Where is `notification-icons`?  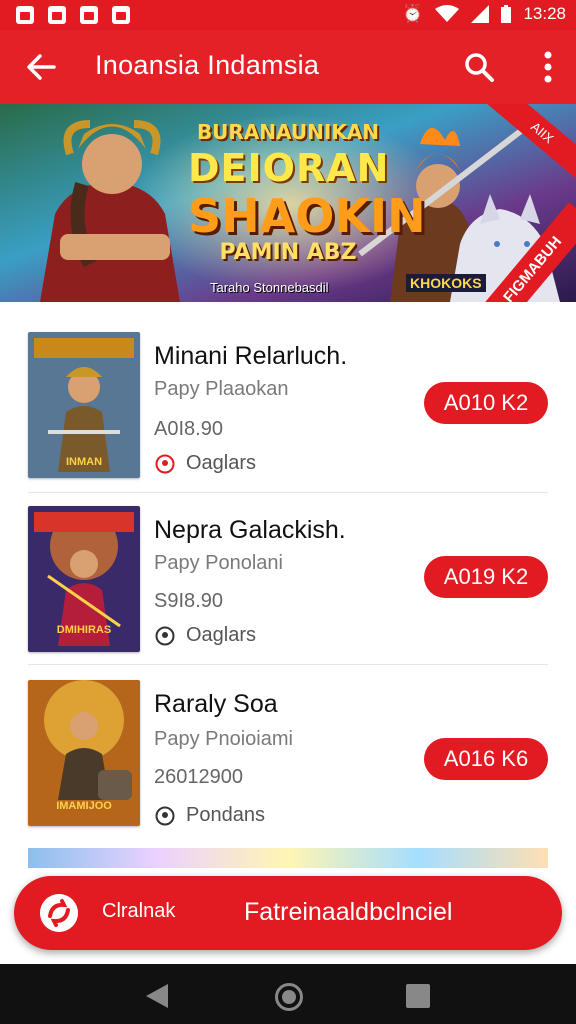 notification-icons is located at coordinates (73, 15).